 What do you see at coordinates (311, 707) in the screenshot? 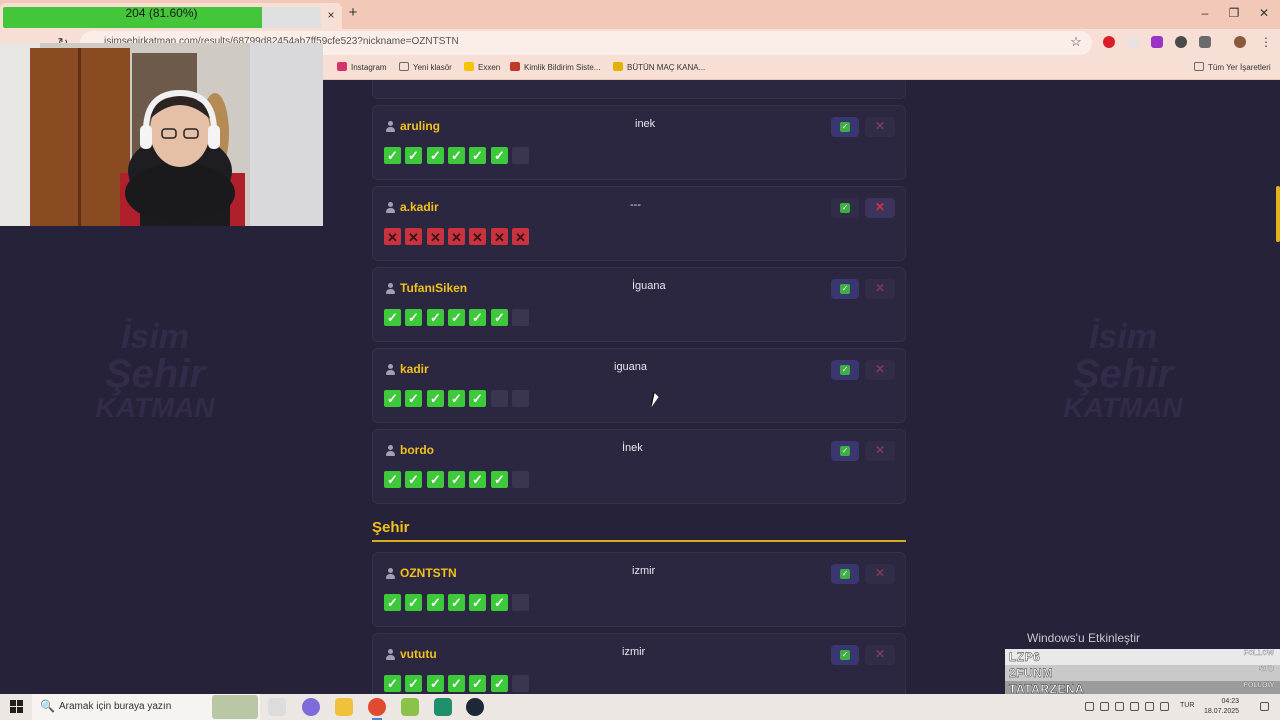
I see `copilot-icon` at bounding box center [311, 707].